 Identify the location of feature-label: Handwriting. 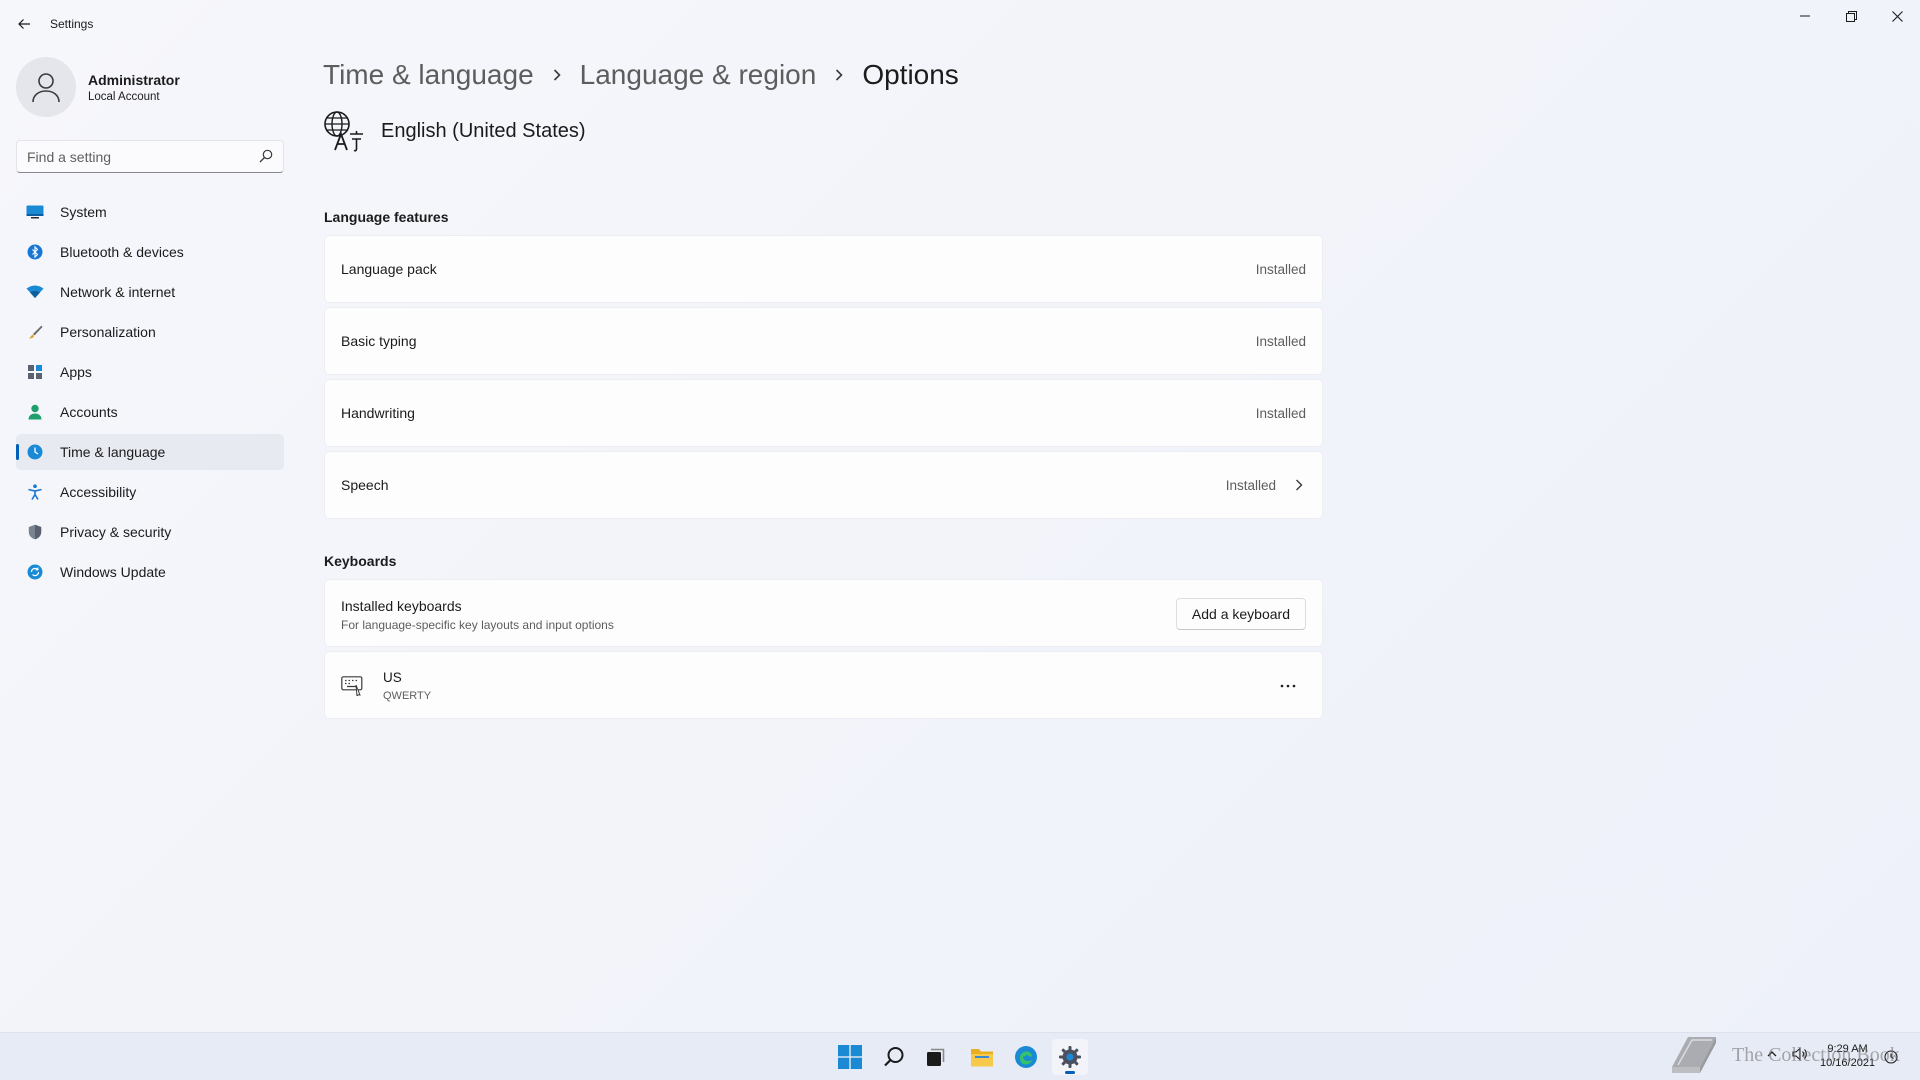
(378, 413).